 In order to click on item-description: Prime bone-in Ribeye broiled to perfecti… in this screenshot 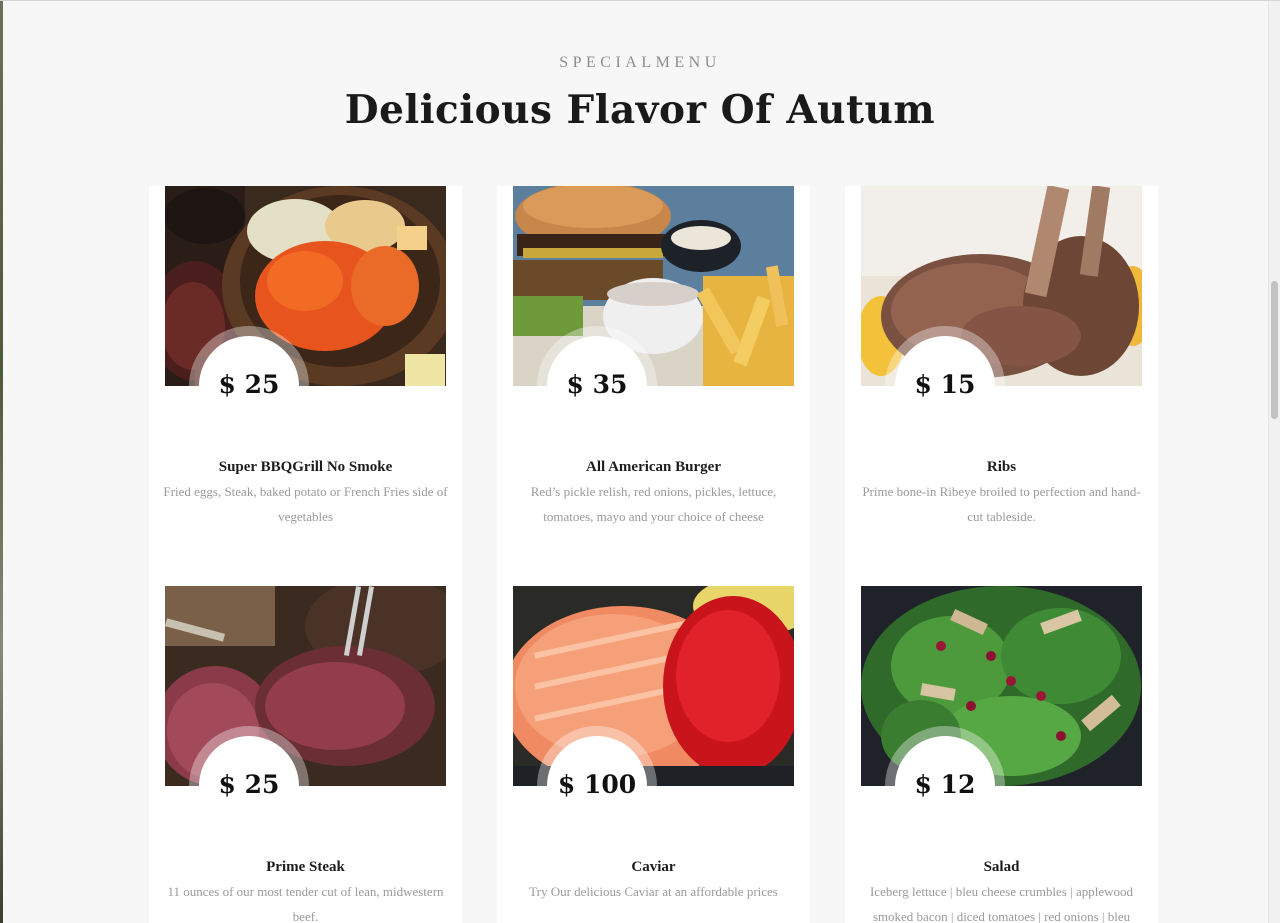, I will do `click(1001, 504)`.